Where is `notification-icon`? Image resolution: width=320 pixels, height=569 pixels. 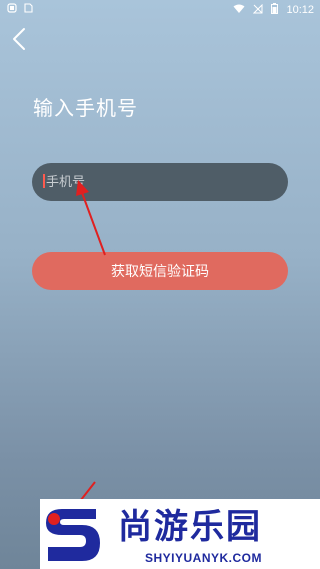 notification-icon is located at coordinates (12, 9).